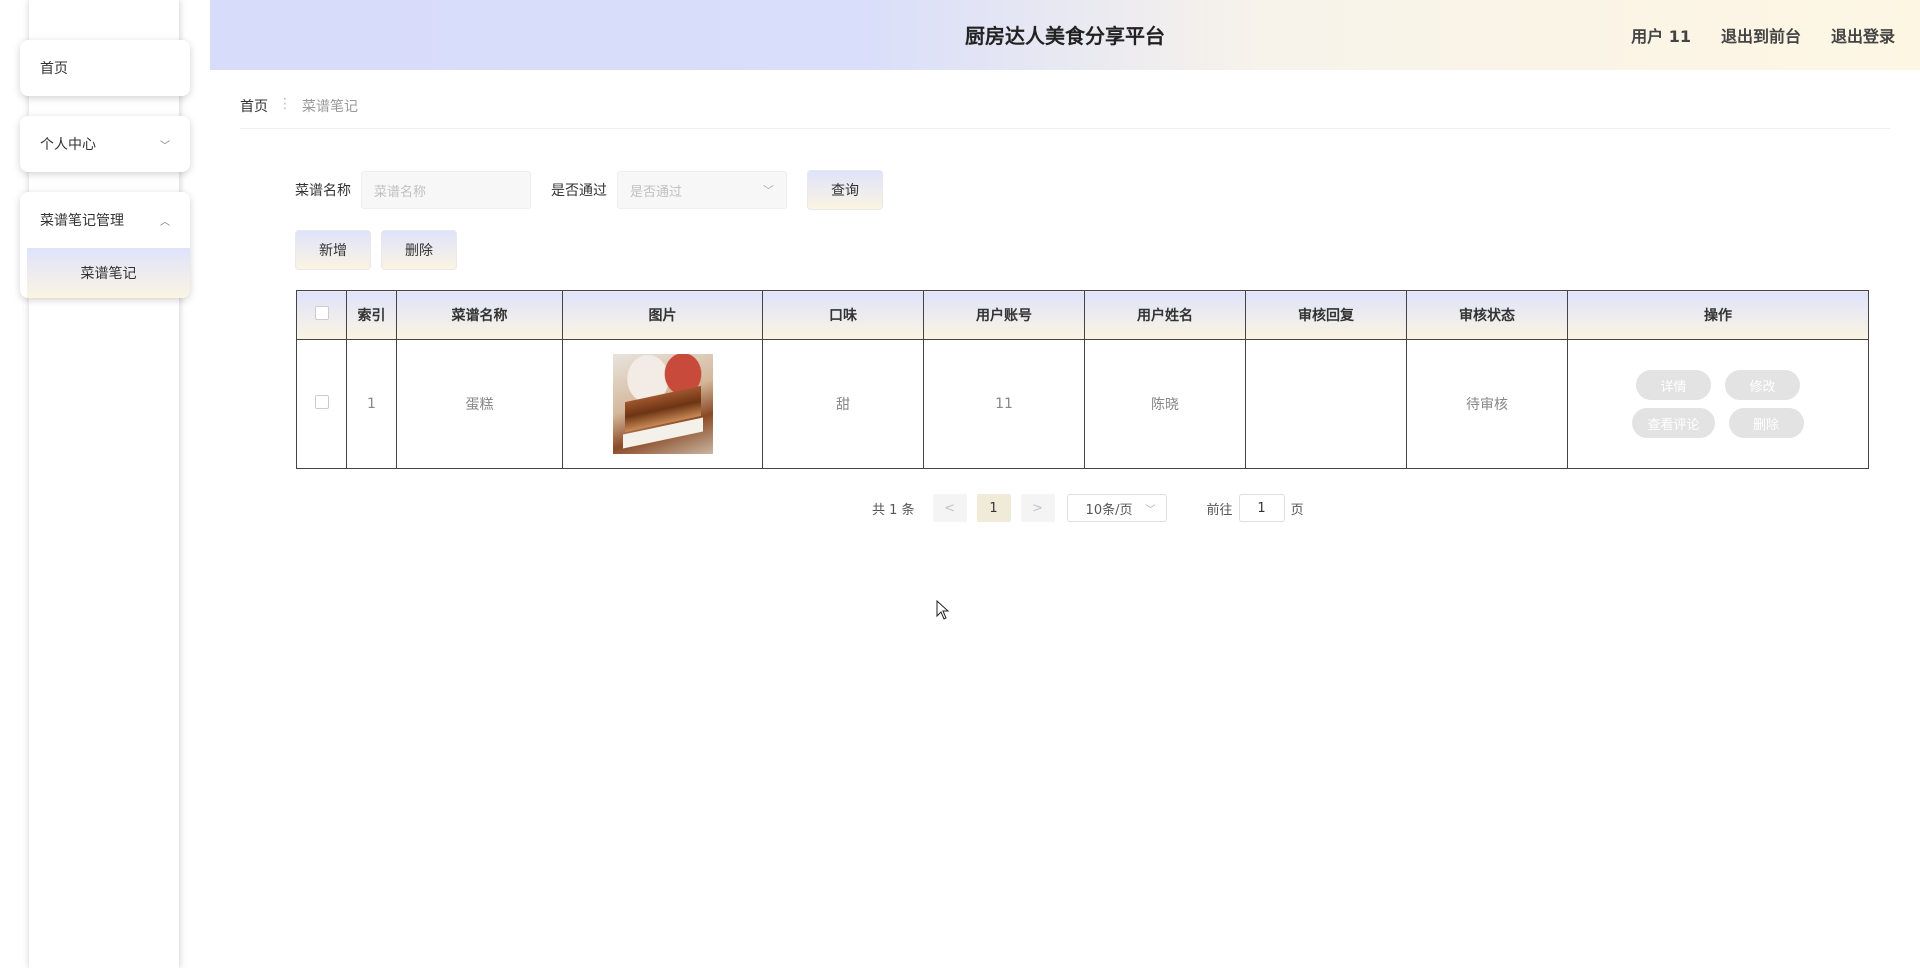  I want to click on taste-cell: 甜, so click(843, 404).